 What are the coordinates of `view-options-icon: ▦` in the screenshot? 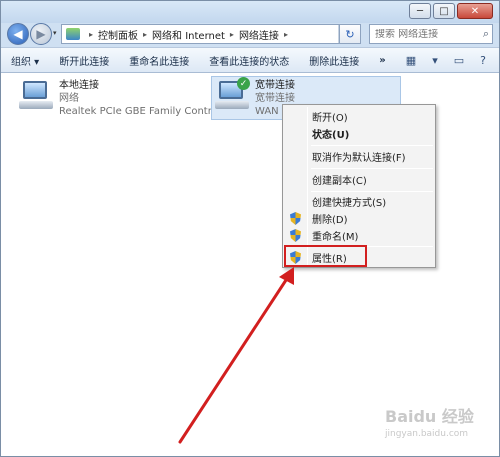 It's located at (411, 60).